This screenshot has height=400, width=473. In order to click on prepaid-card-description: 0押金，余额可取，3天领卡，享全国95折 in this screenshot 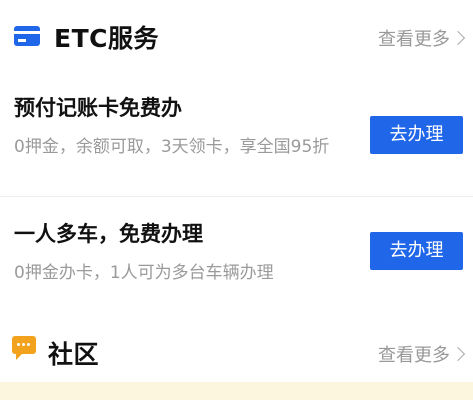, I will do `click(172, 147)`.